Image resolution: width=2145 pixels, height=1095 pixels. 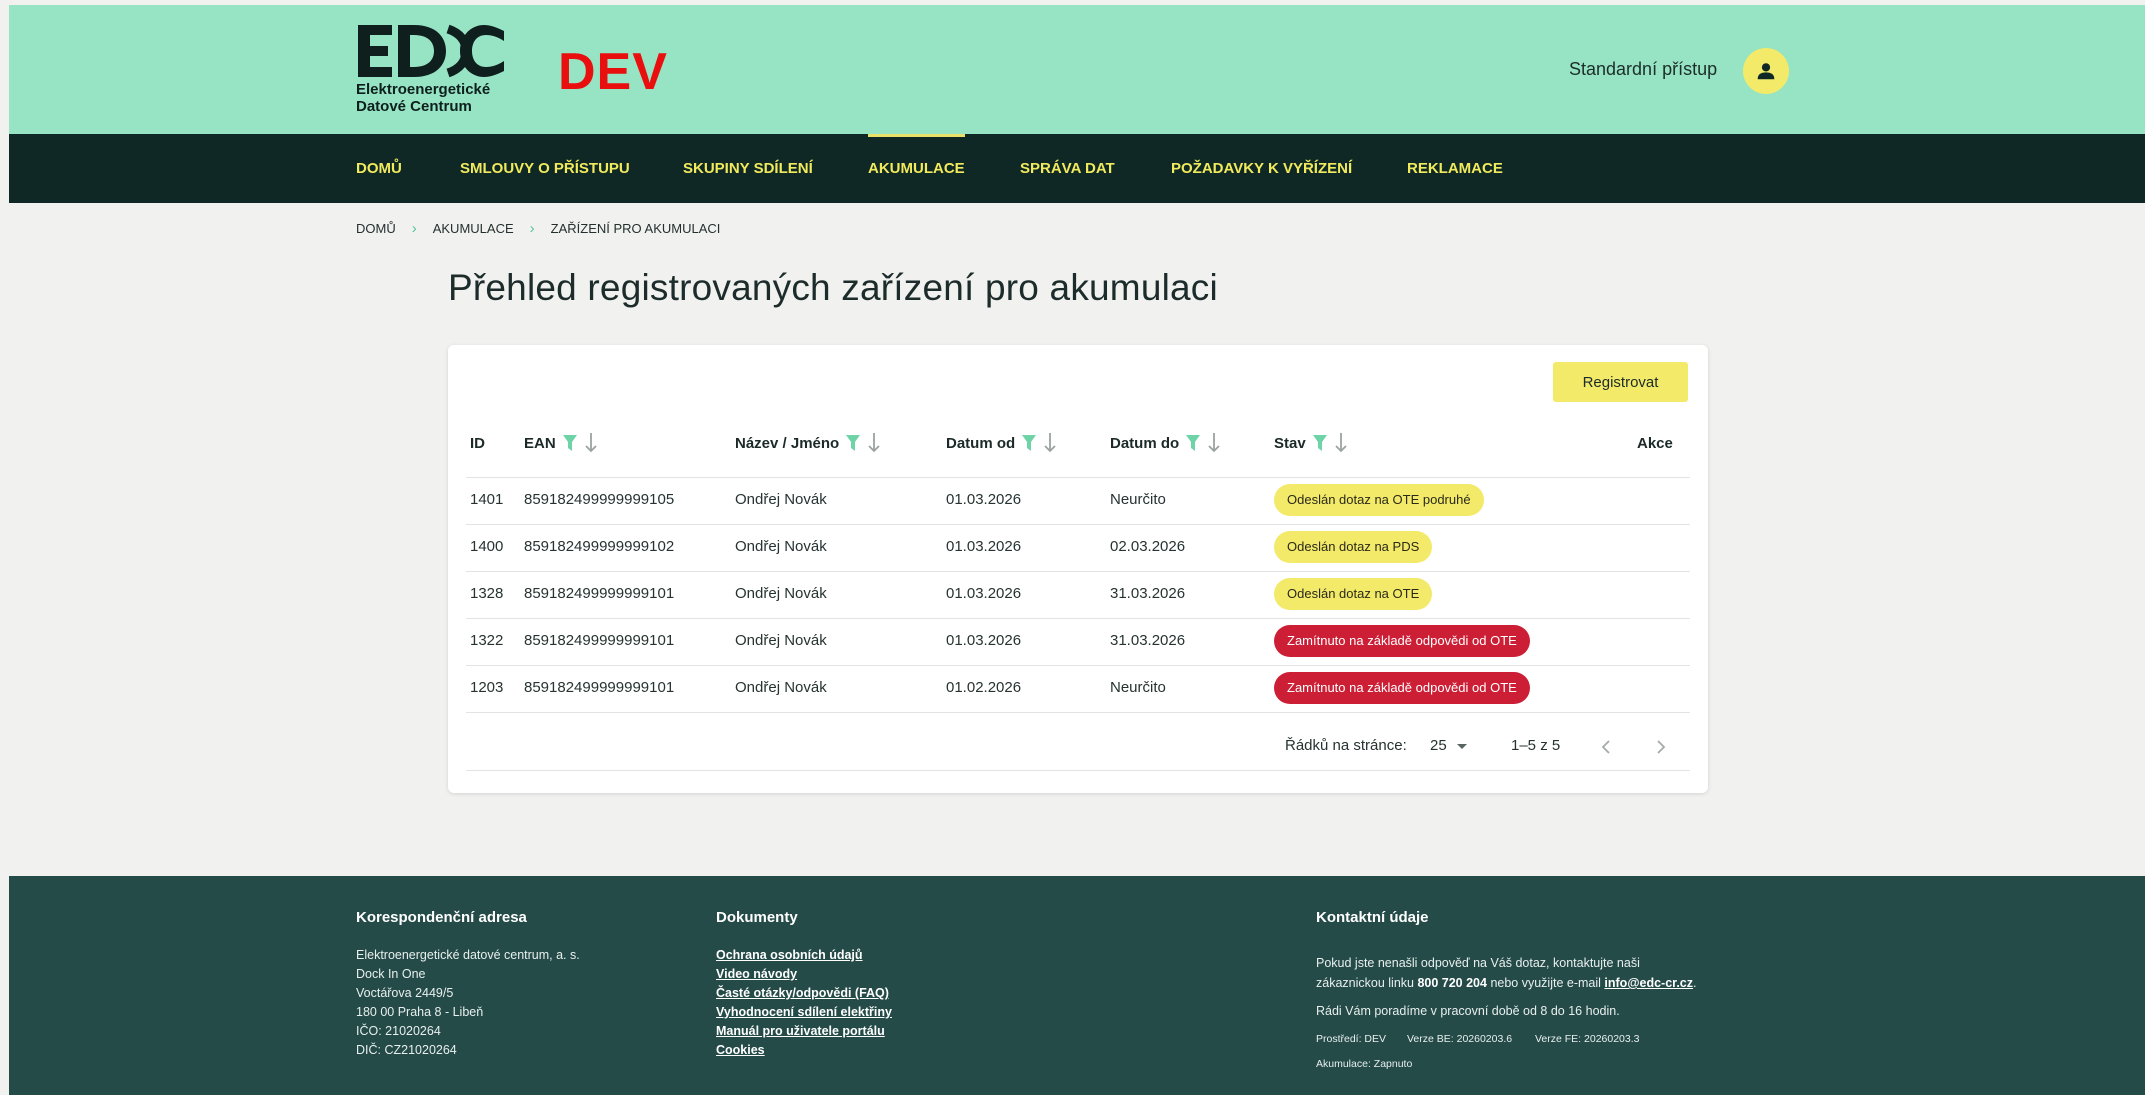 What do you see at coordinates (561, 443) in the screenshot?
I see `column-header-ean: EAN` at bounding box center [561, 443].